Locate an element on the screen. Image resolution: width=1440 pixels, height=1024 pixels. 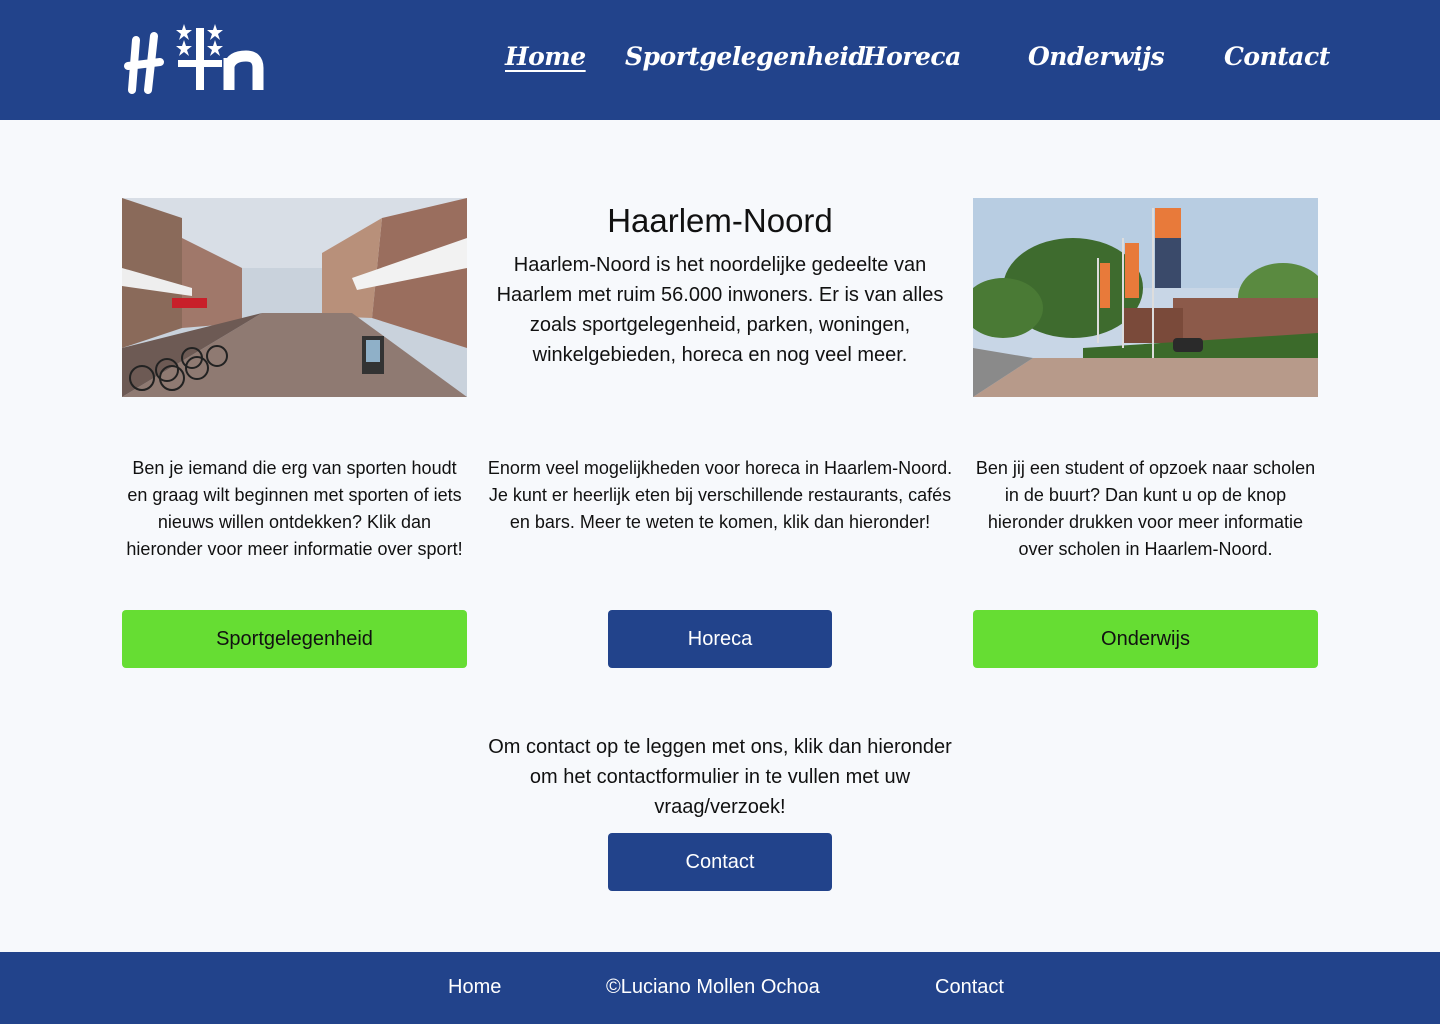
nav-onderwijs: Onderwijs is located at coordinates (1096, 62).